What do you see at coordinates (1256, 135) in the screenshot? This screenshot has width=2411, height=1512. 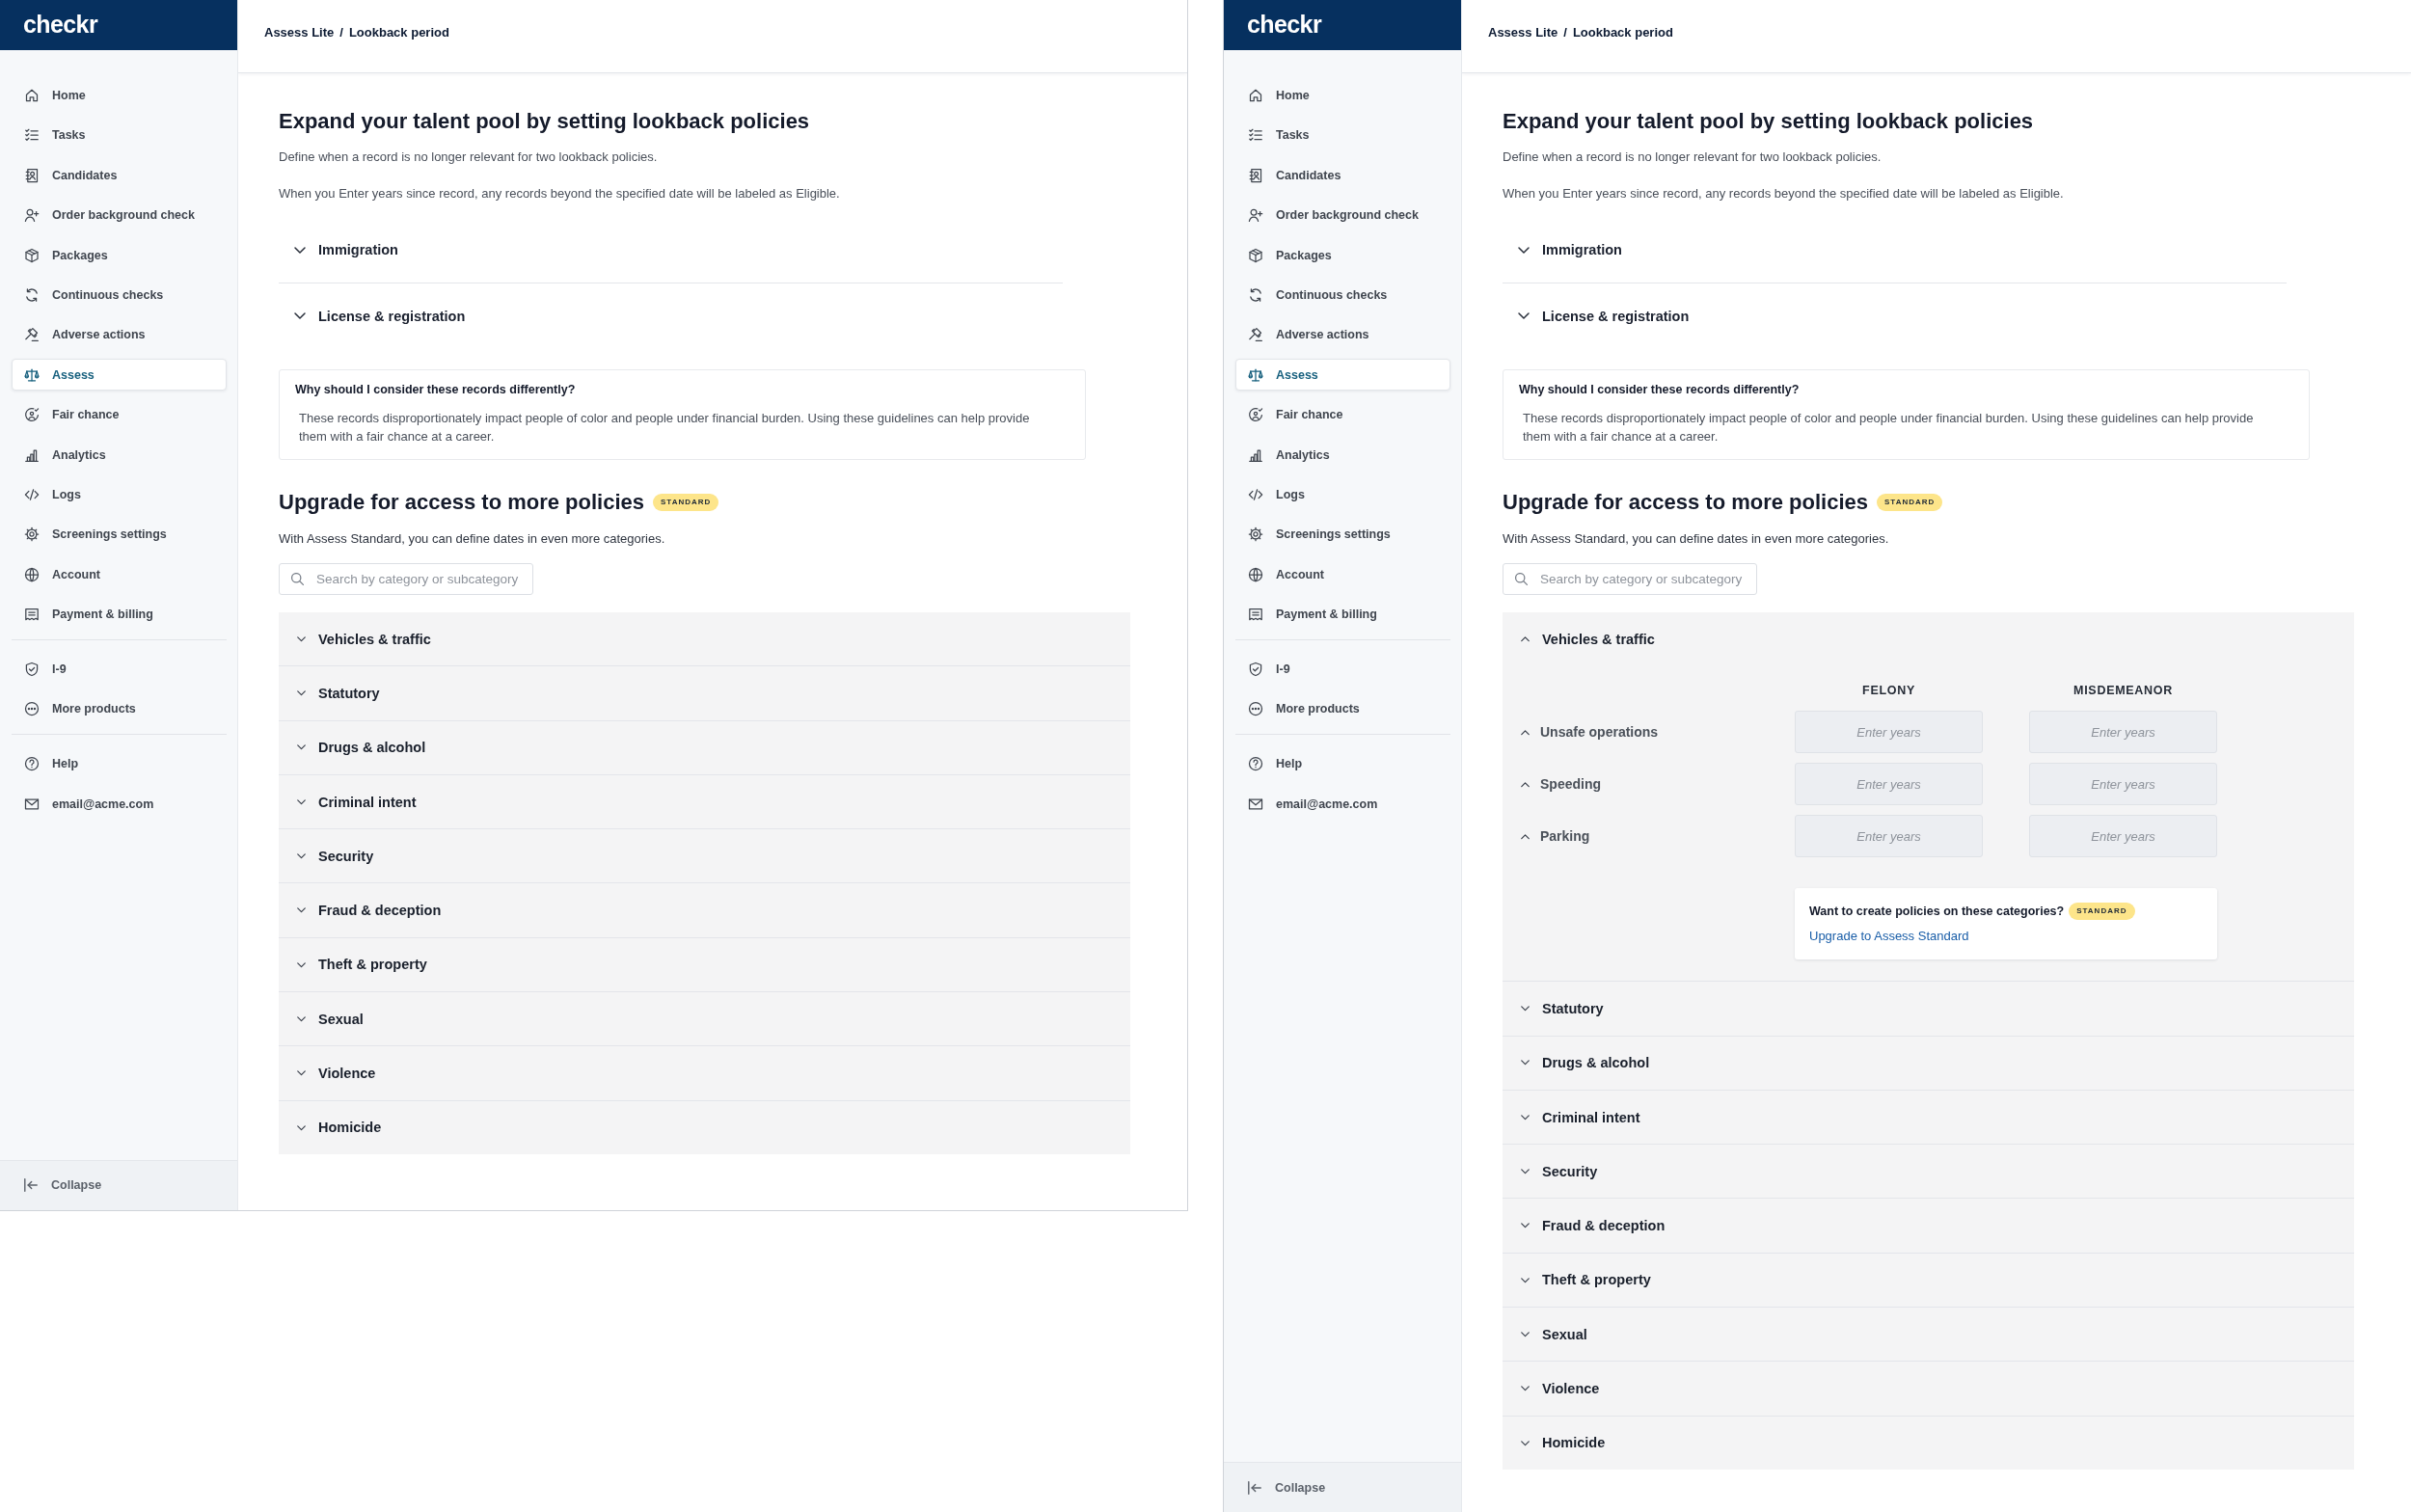 I see `checklist-icon` at bounding box center [1256, 135].